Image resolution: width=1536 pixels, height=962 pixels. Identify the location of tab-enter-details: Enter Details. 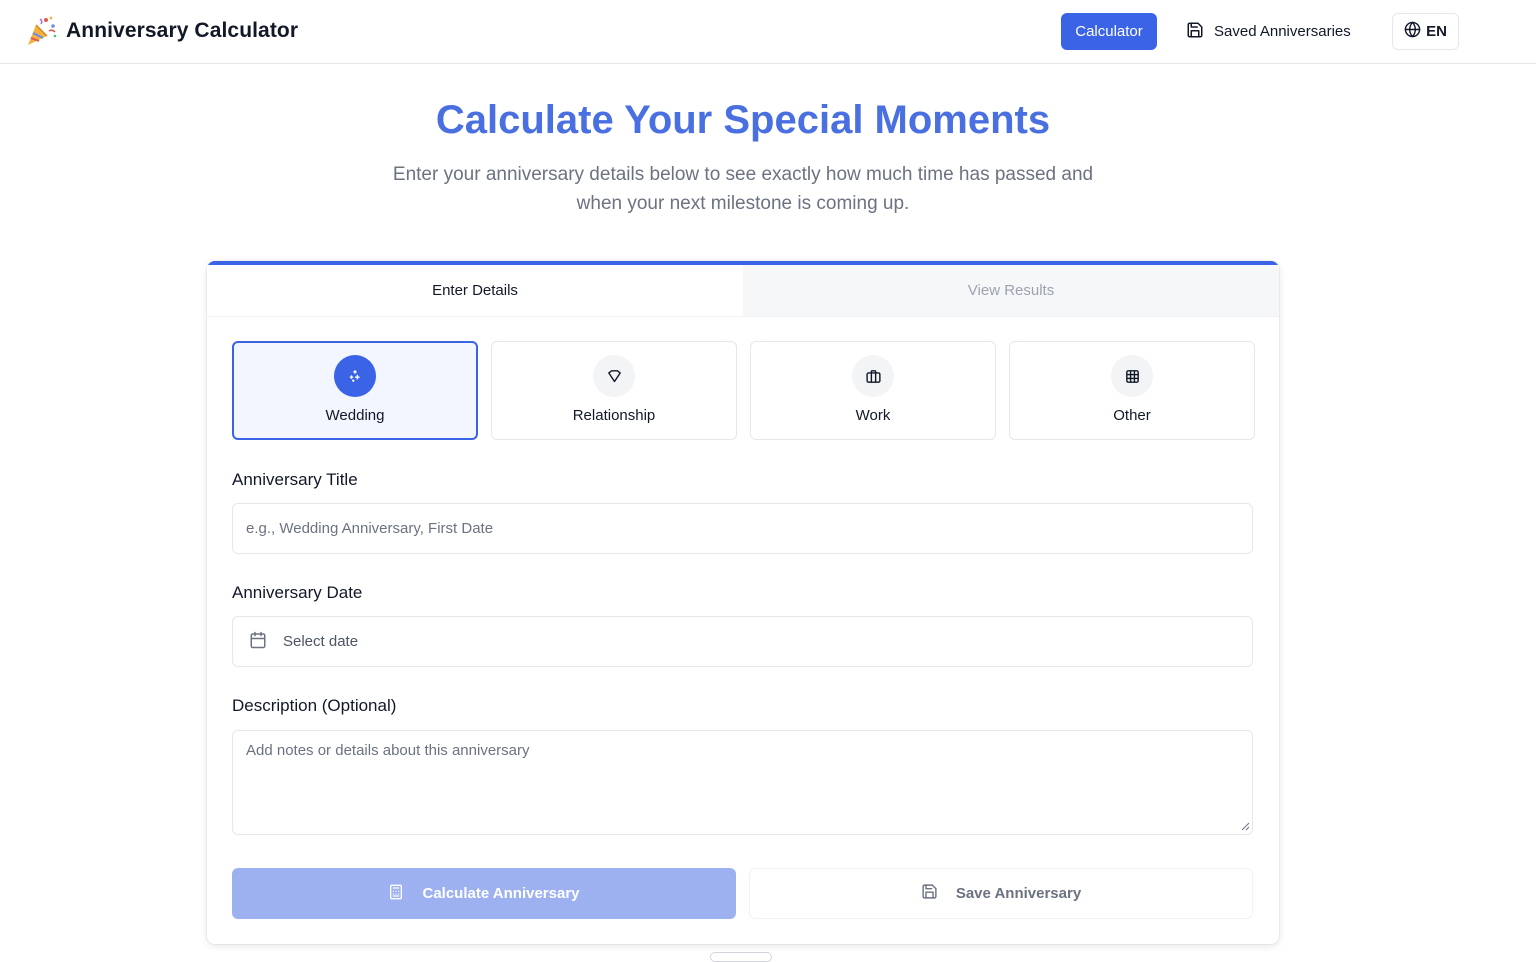
(475, 290).